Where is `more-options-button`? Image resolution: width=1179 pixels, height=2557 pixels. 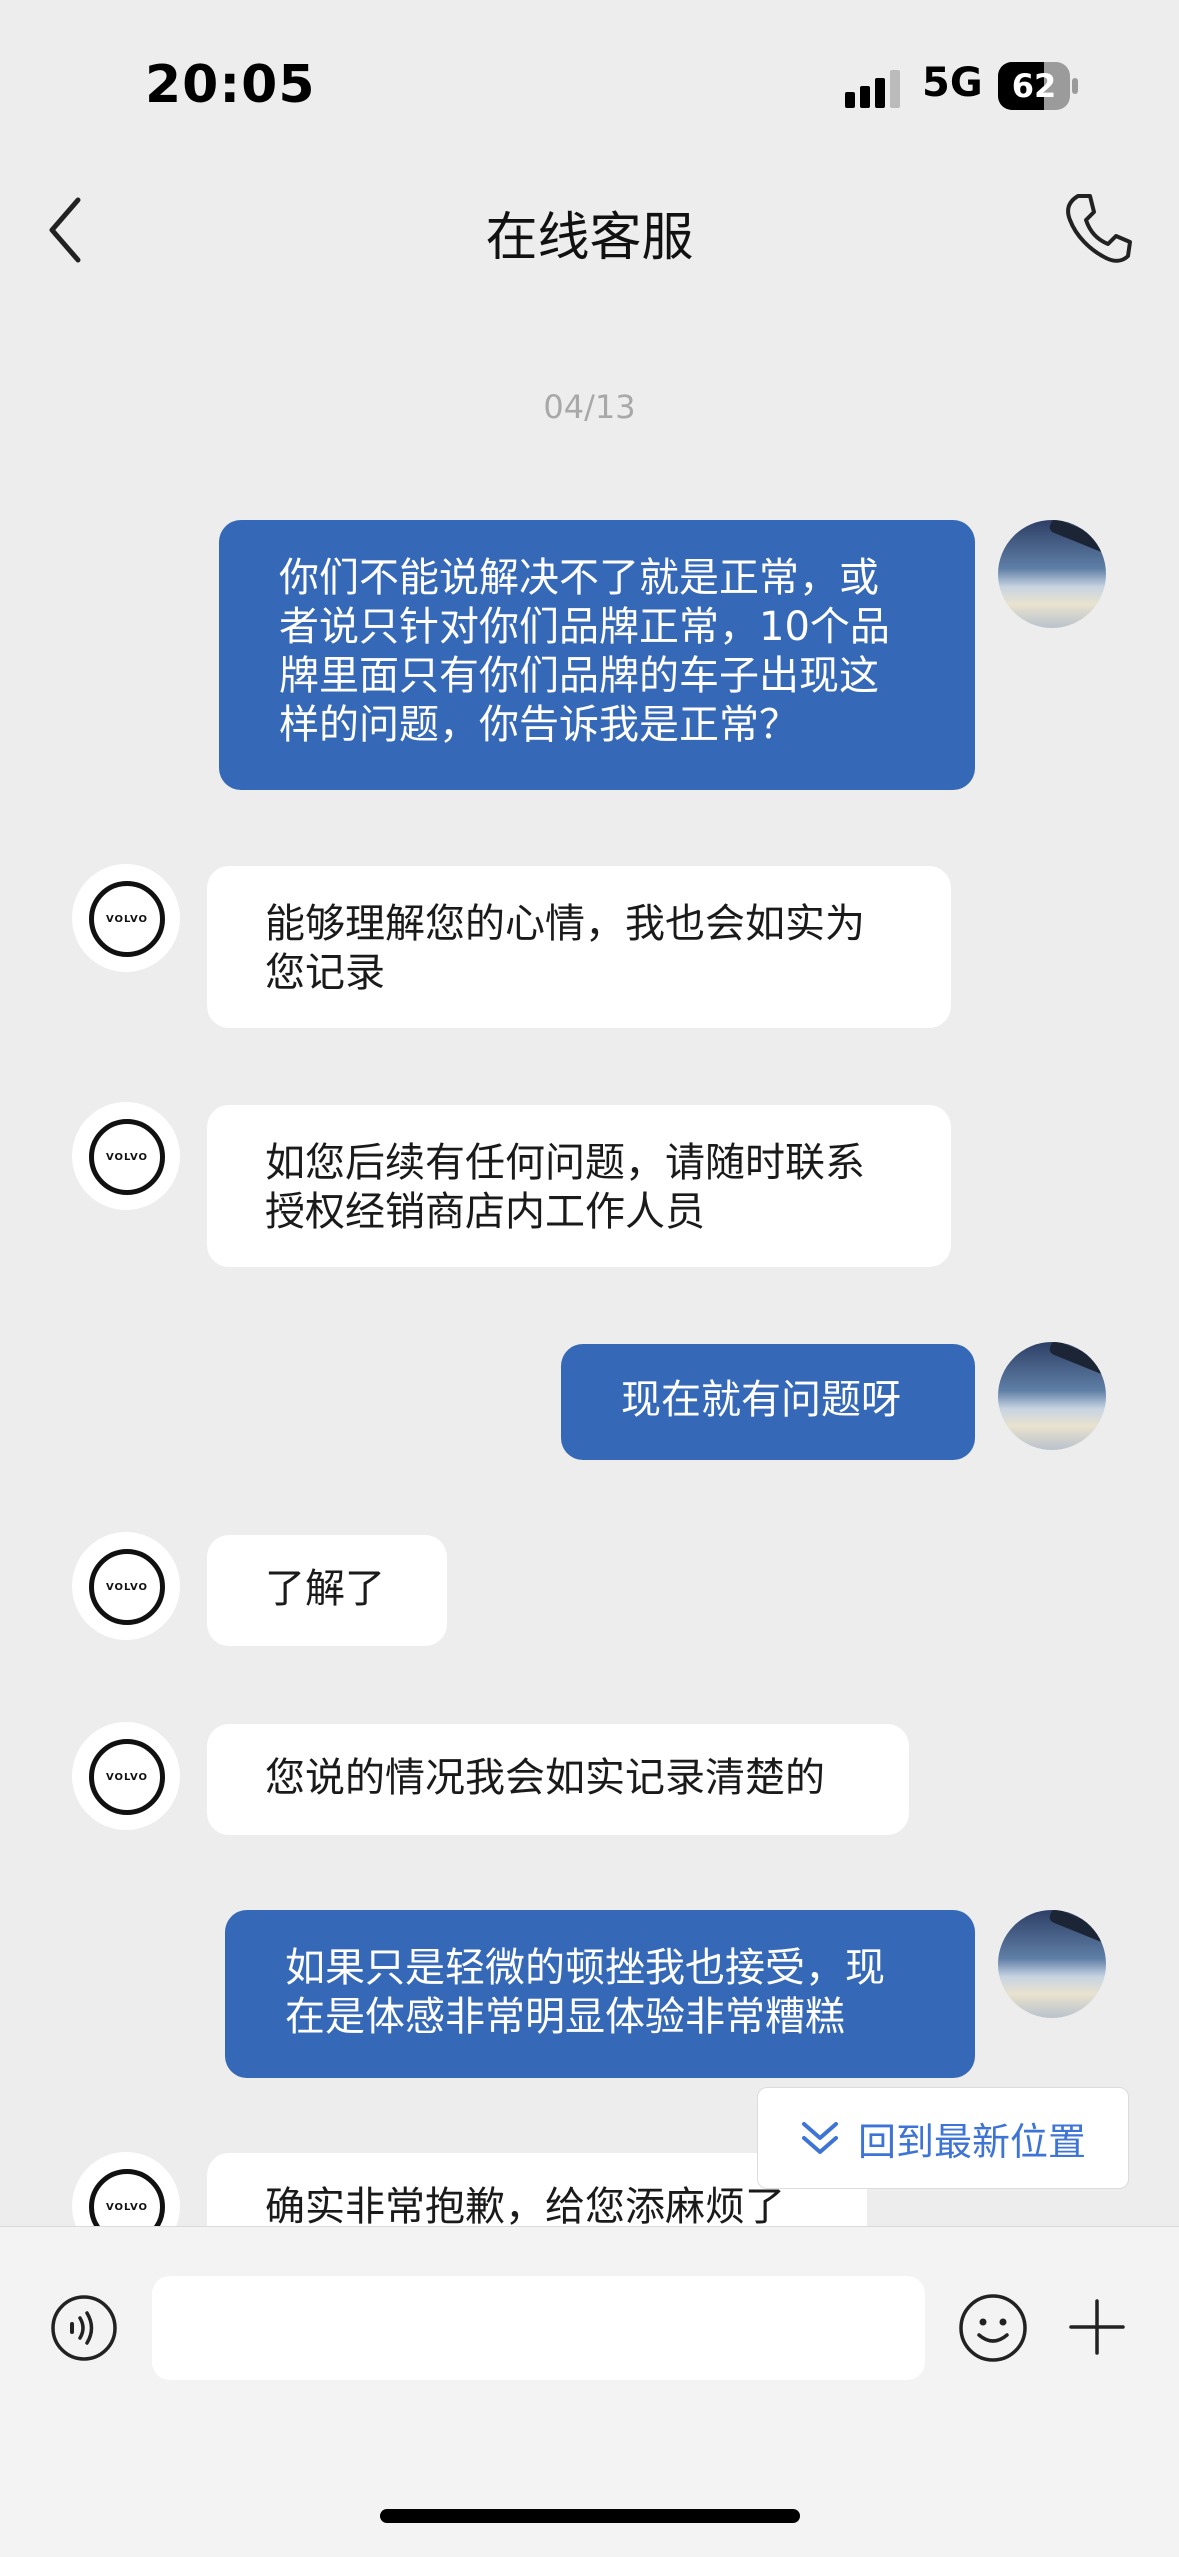 more-options-button is located at coordinates (1097, 2327).